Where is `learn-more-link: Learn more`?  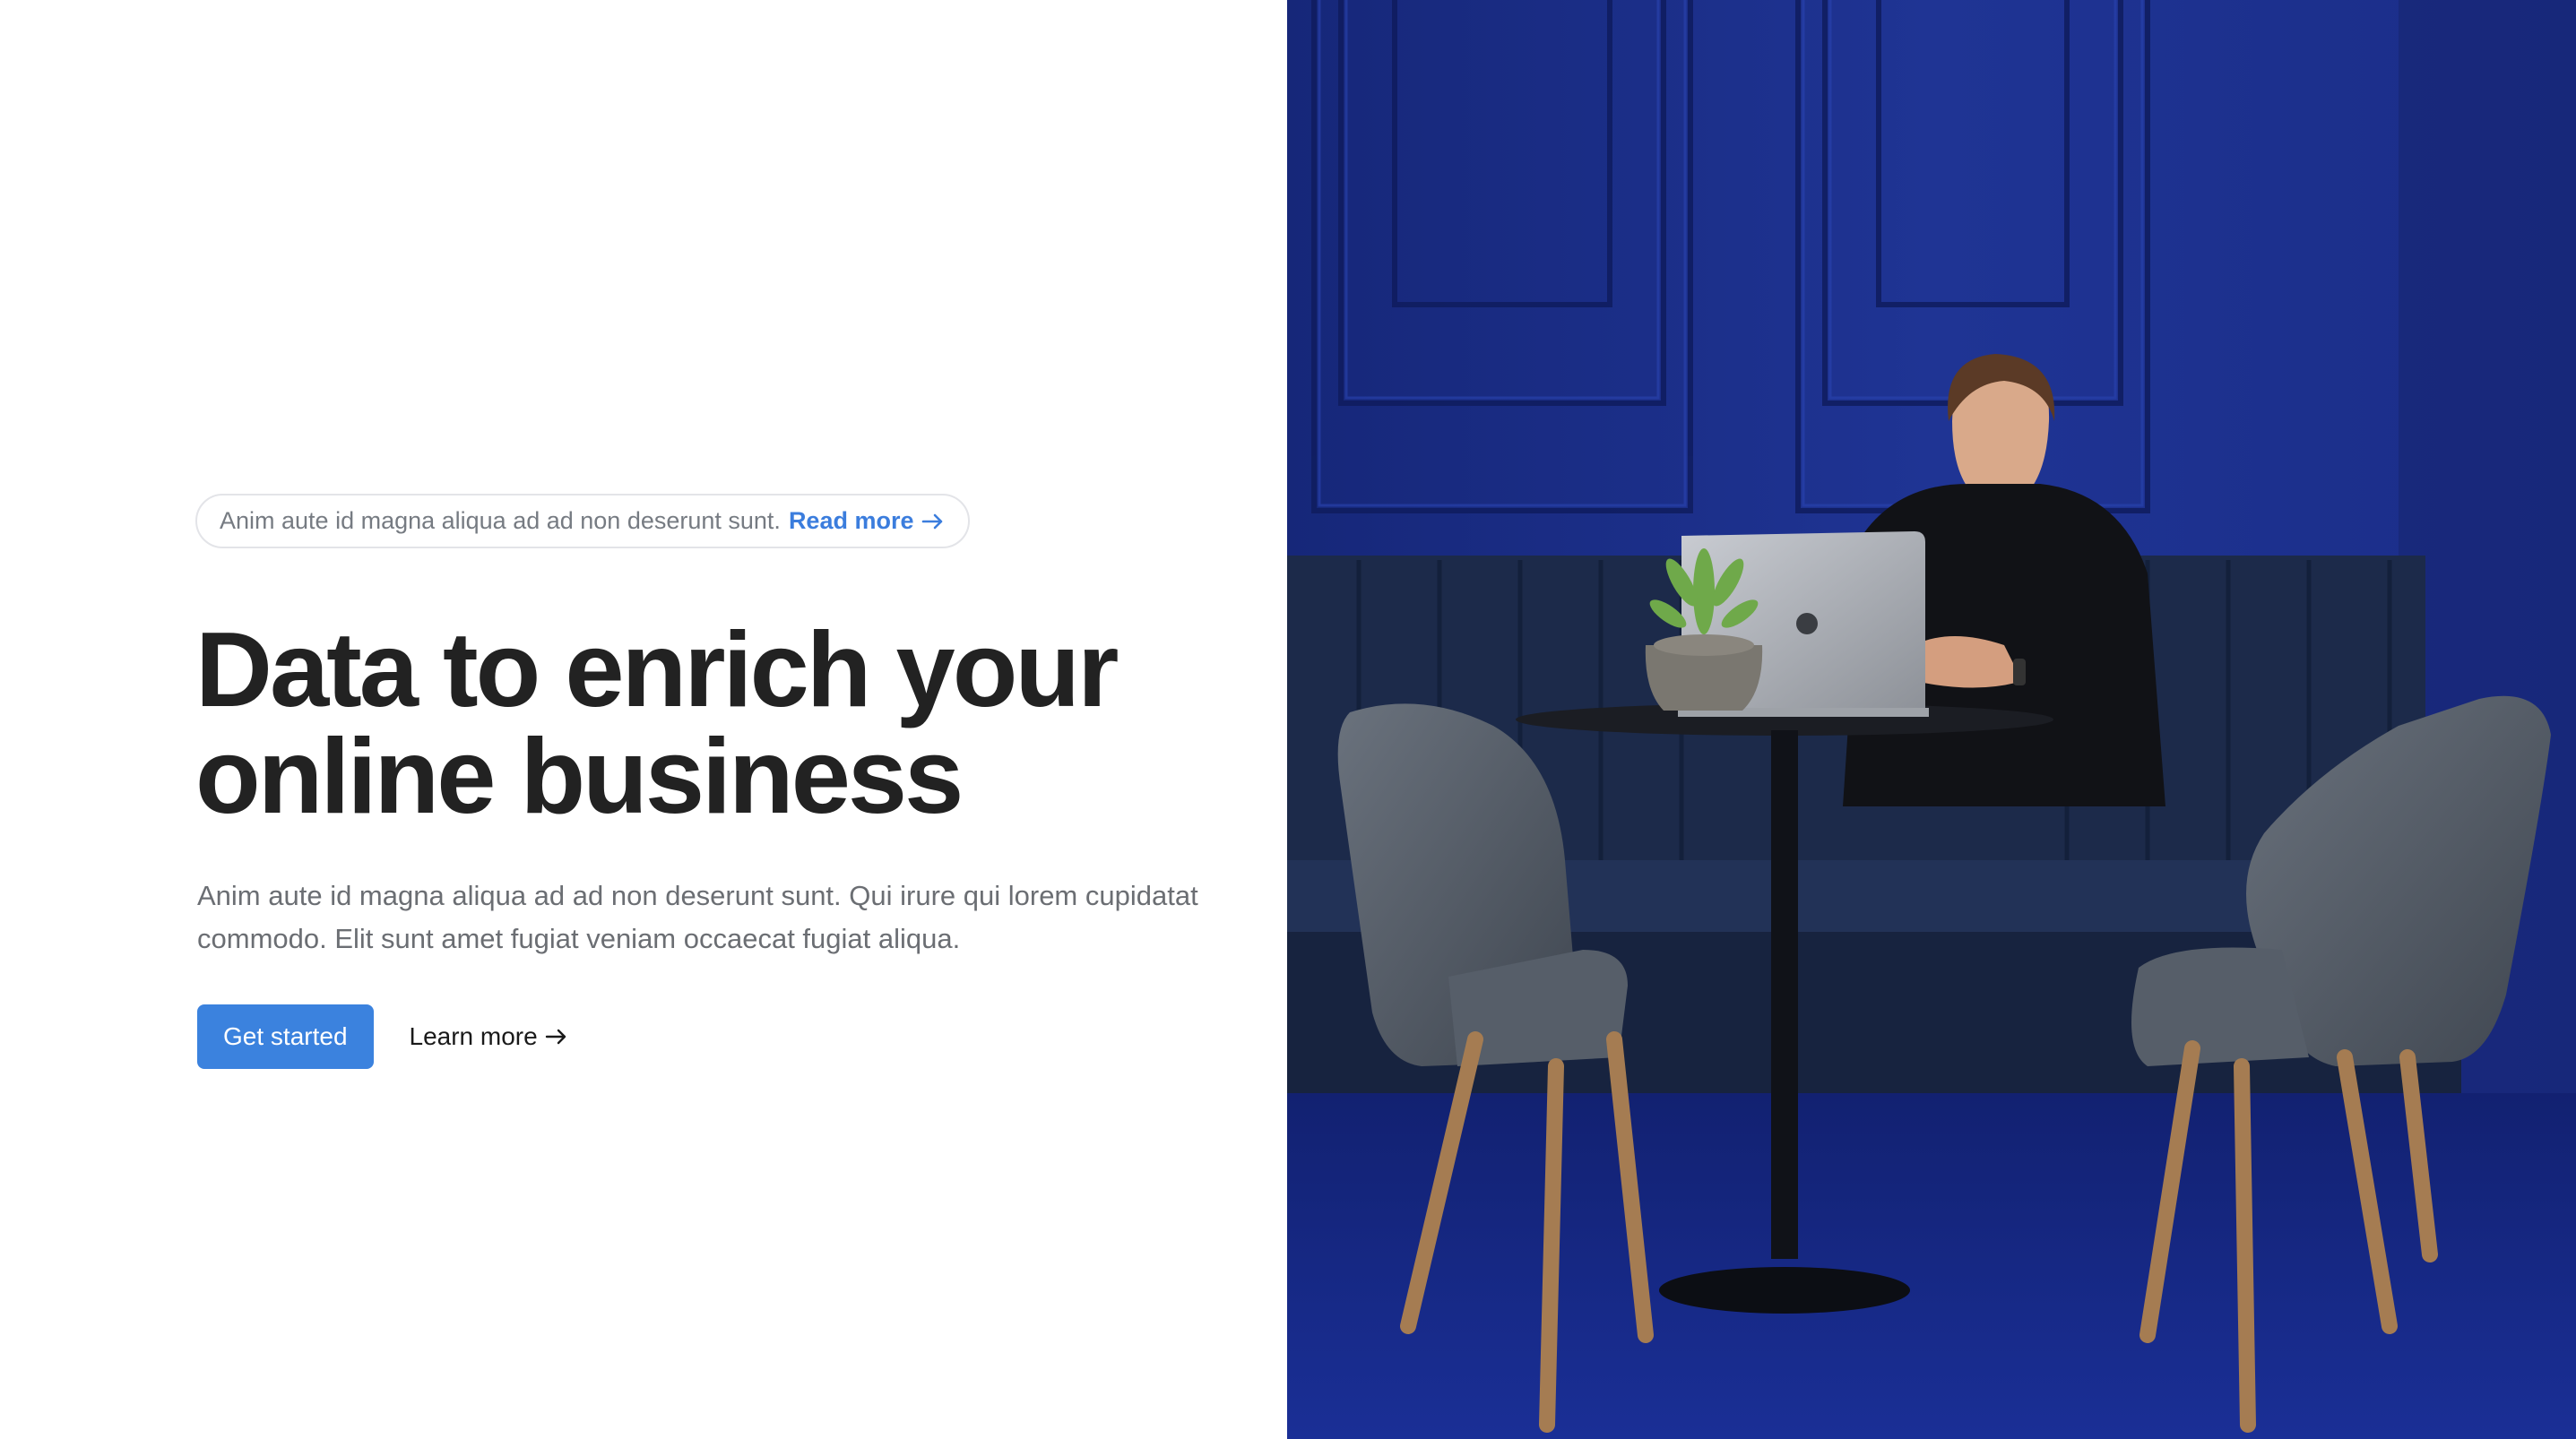
learn-more-link: Learn more is located at coordinates (489, 1037).